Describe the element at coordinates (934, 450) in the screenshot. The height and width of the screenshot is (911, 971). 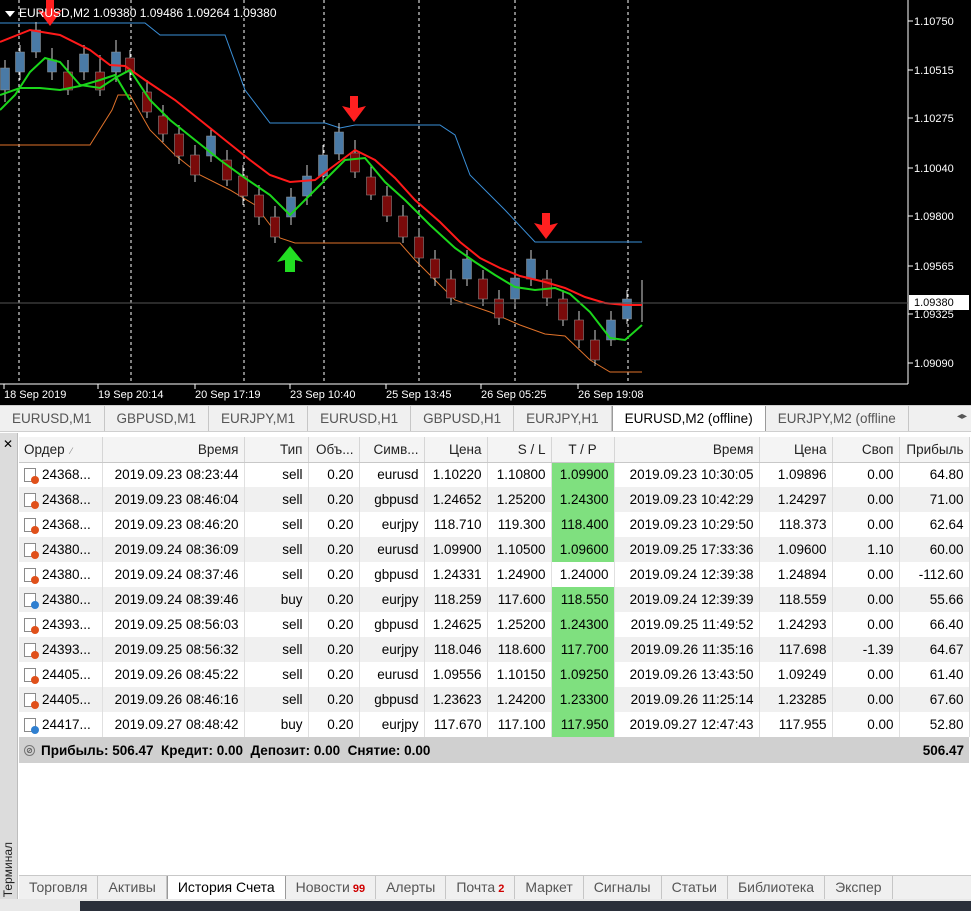
I see `column-header: Прибыль` at that location.